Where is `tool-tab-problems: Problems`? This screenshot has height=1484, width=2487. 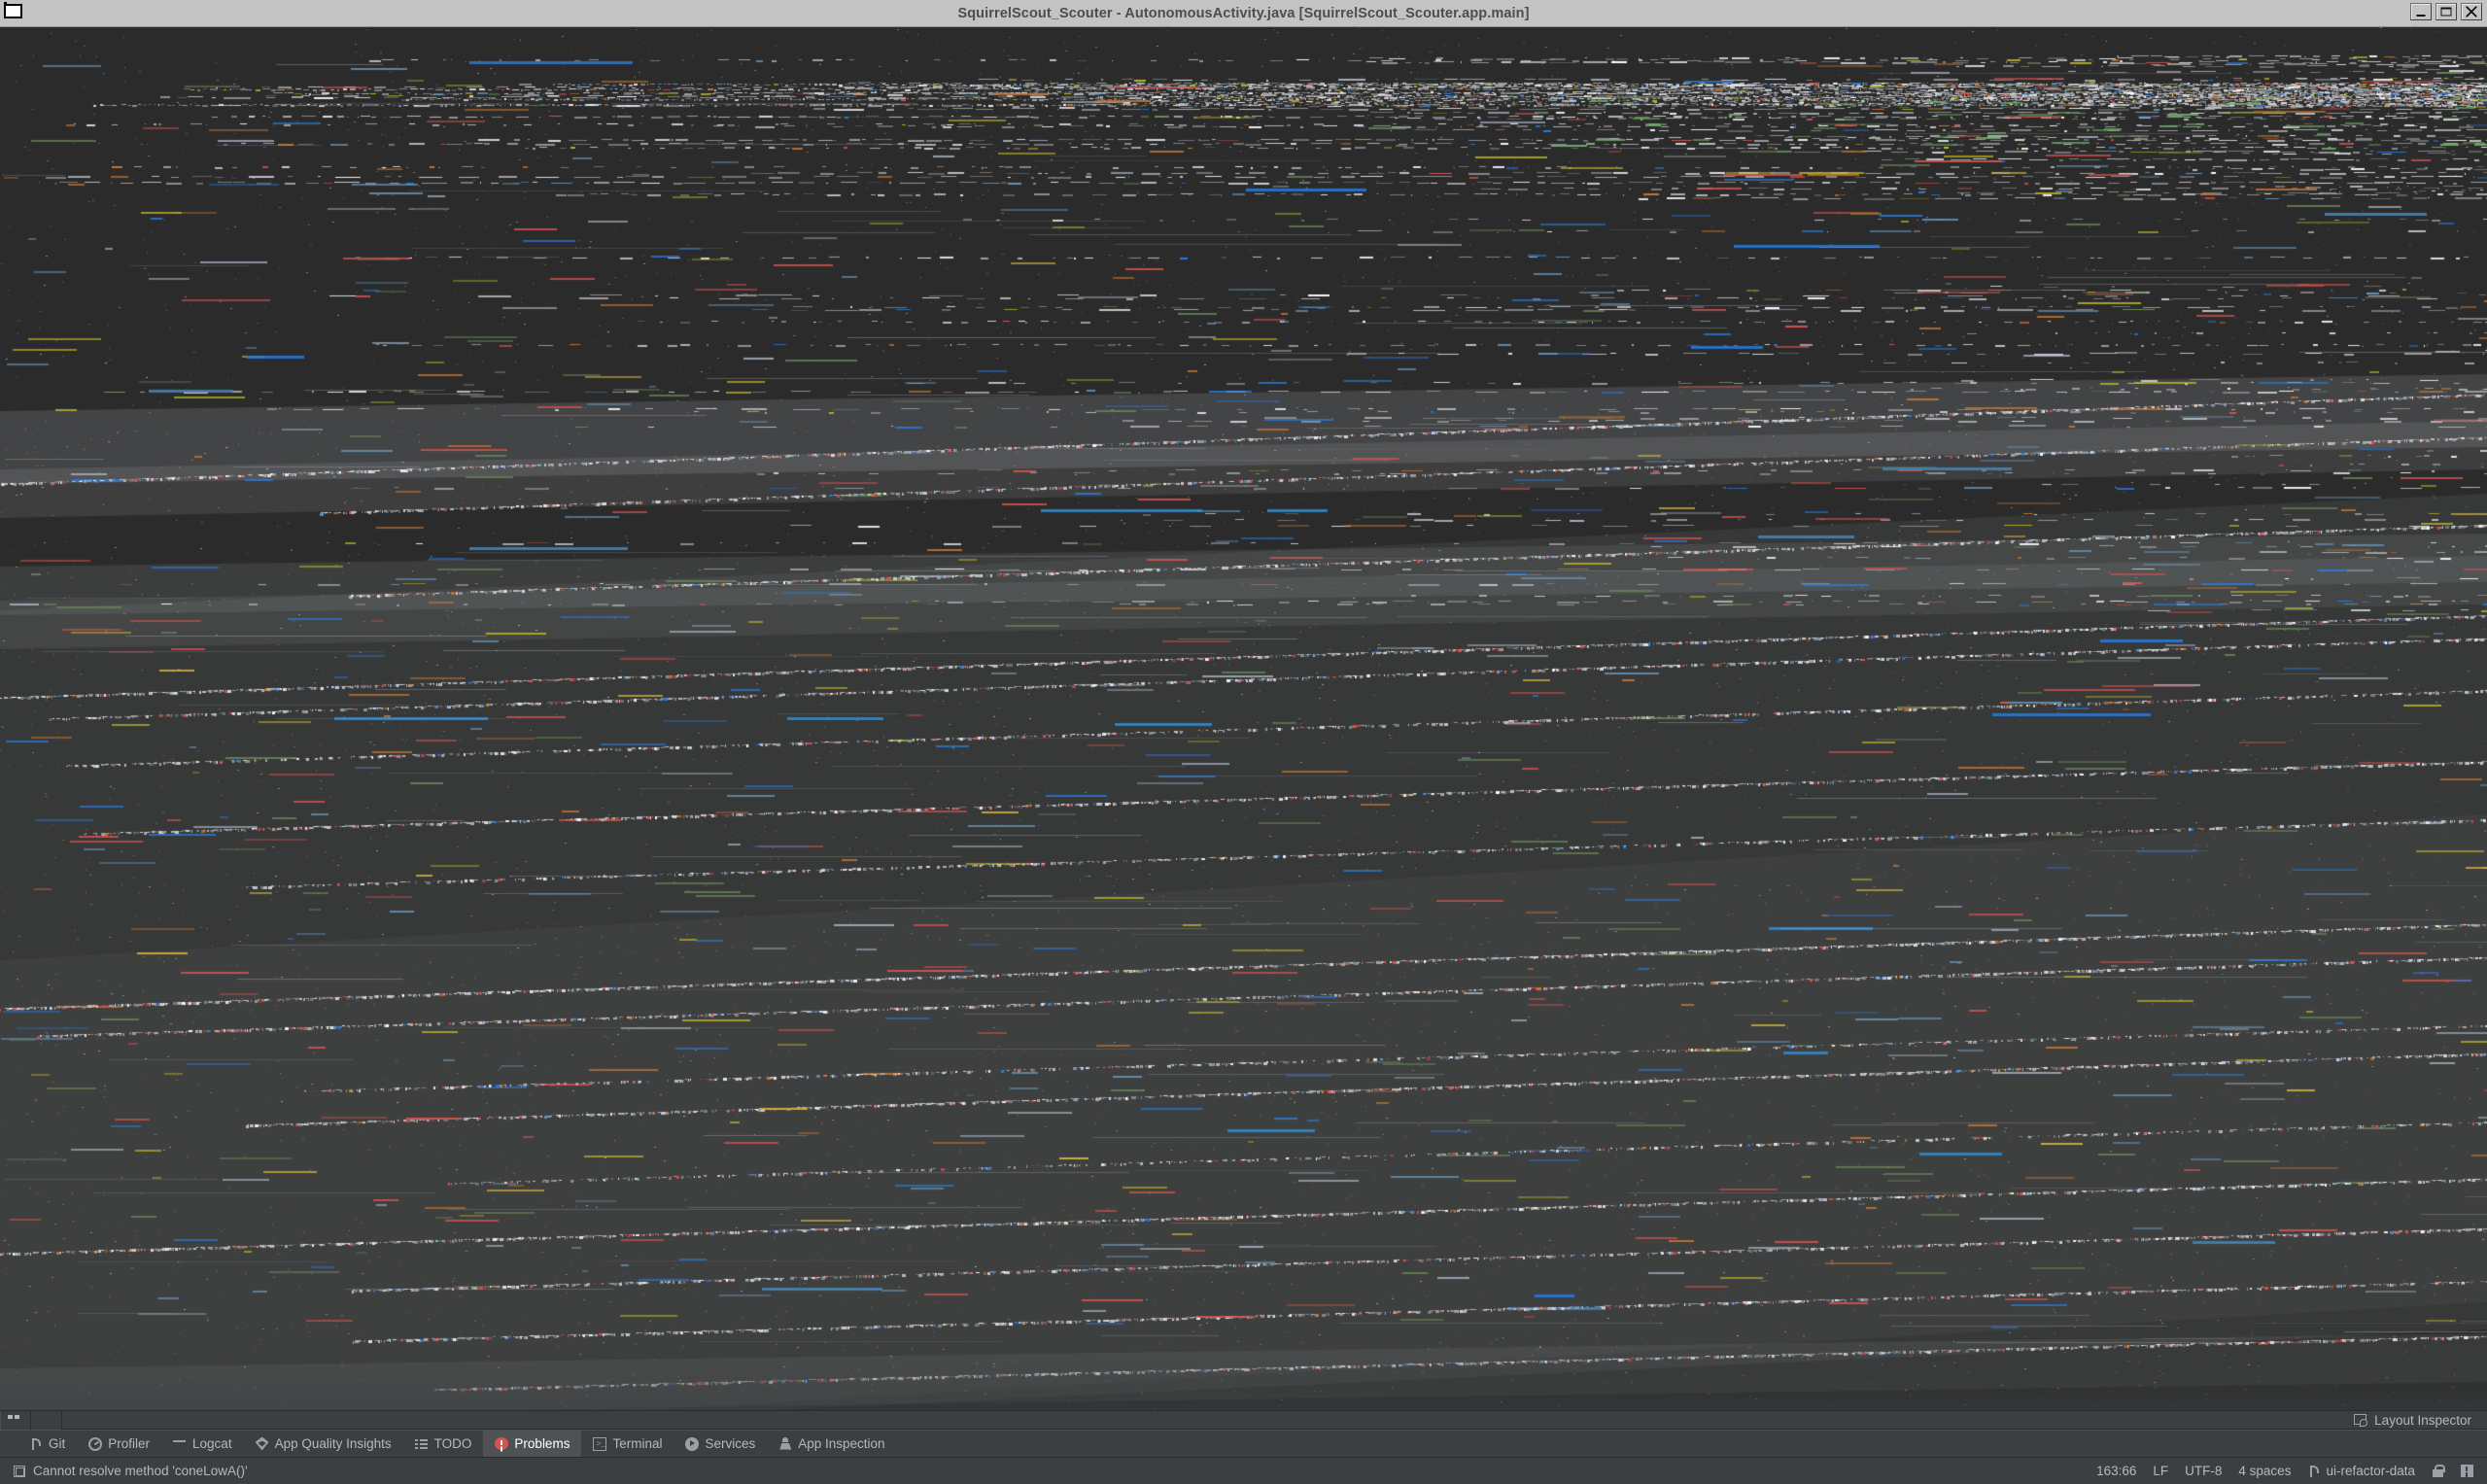
tool-tab-problems: Problems is located at coordinates (533, 1444).